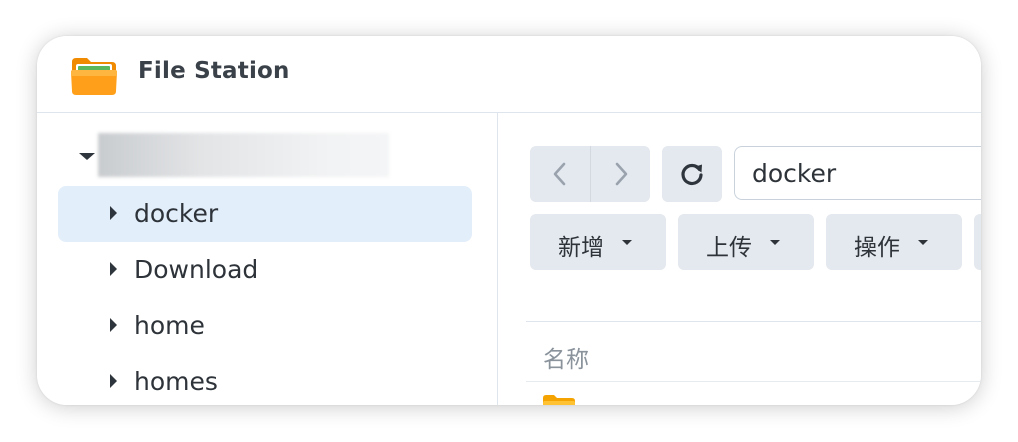 This screenshot has height=442, width=1018. What do you see at coordinates (176, 213) in the screenshot?
I see `sidebar-item-label: docker` at bounding box center [176, 213].